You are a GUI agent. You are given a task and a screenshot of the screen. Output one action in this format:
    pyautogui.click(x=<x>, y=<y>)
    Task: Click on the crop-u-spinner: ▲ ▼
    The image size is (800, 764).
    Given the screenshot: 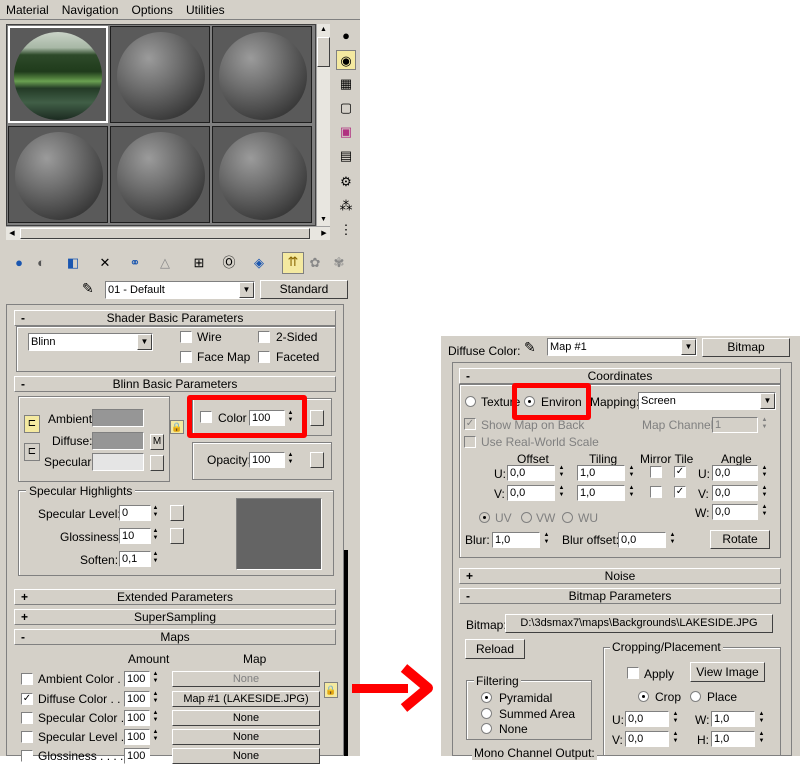 What is the action you would take?
    pyautogui.click(x=675, y=719)
    